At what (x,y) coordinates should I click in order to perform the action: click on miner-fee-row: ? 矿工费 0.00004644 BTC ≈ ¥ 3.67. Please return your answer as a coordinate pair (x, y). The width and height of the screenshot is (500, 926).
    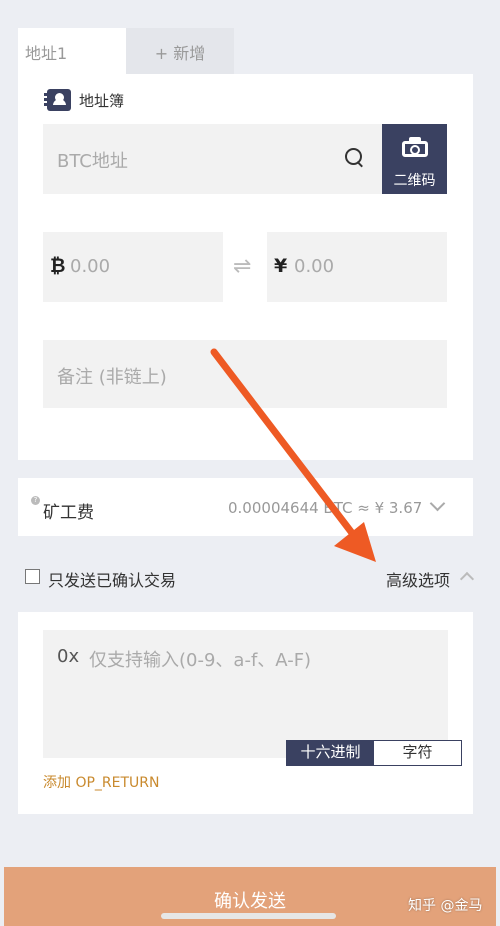
    Looking at the image, I should click on (245, 507).